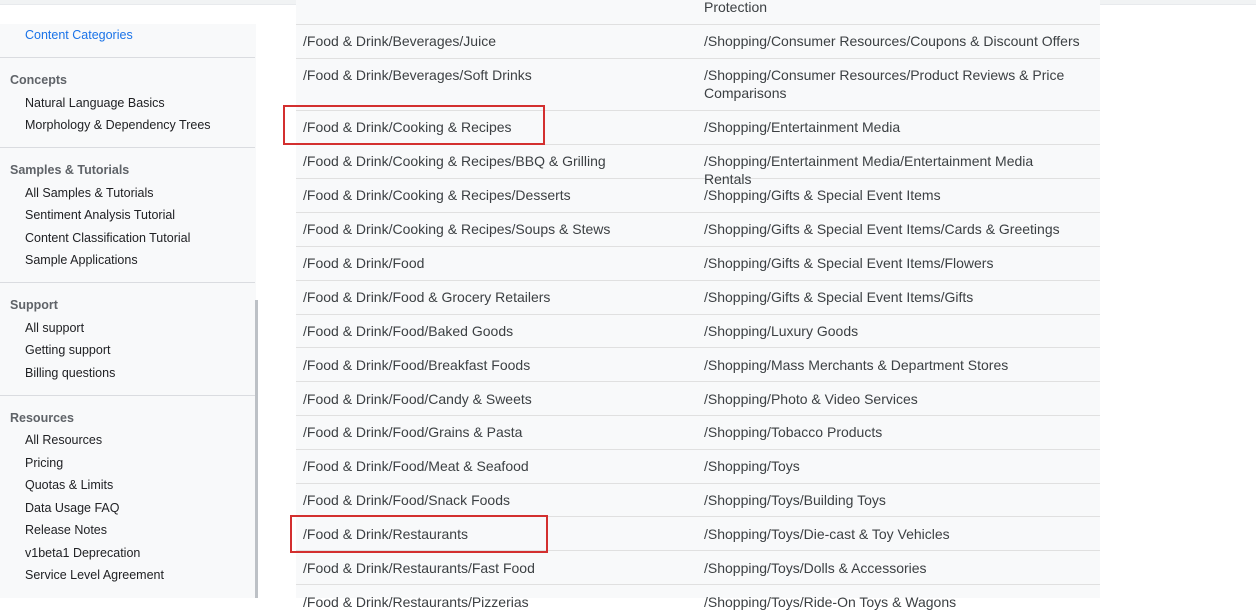 Image resolution: width=1256 pixels, height=611 pixels. I want to click on table-cell-food-drink: /Food & Drink/Beverages/Soft Drinks, so click(417, 75).